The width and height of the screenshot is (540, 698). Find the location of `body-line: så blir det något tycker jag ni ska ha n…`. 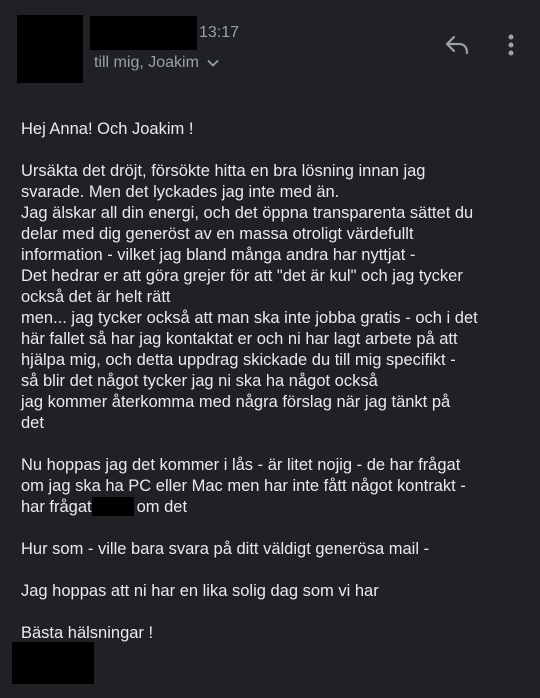

body-line: så blir det något tycker jag ni ska ha n… is located at coordinates (199, 381).